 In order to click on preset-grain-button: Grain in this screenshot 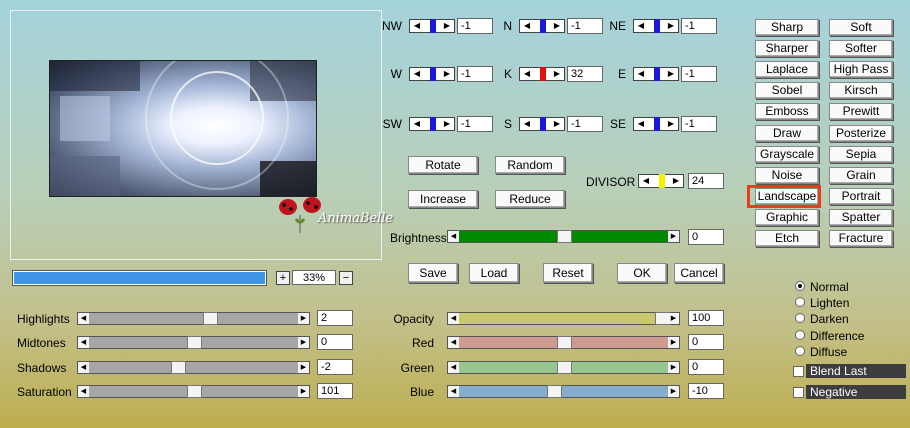, I will do `click(861, 175)`.